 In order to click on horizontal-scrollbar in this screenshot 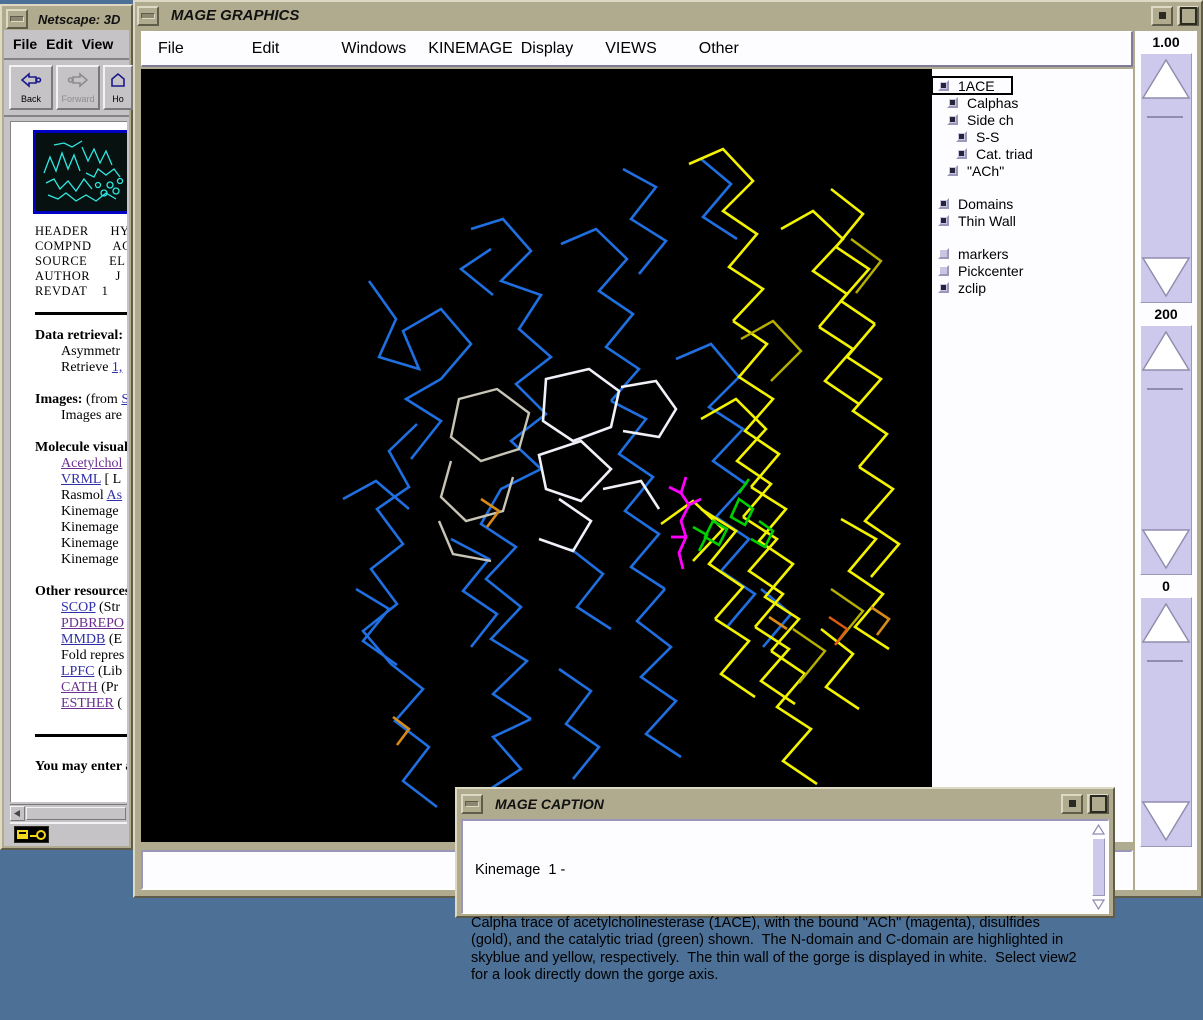, I will do `click(68, 813)`.